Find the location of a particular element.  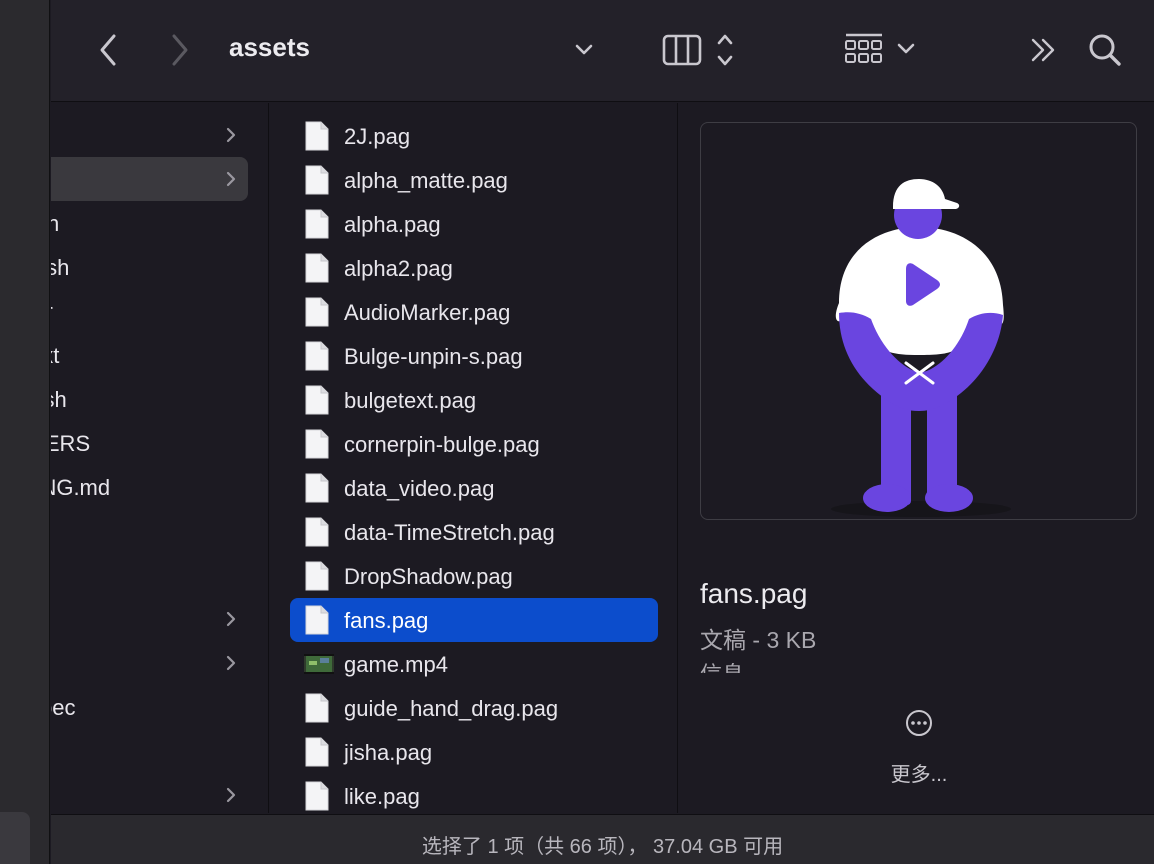

file-row: AudioMarker.pag is located at coordinates (474, 312).